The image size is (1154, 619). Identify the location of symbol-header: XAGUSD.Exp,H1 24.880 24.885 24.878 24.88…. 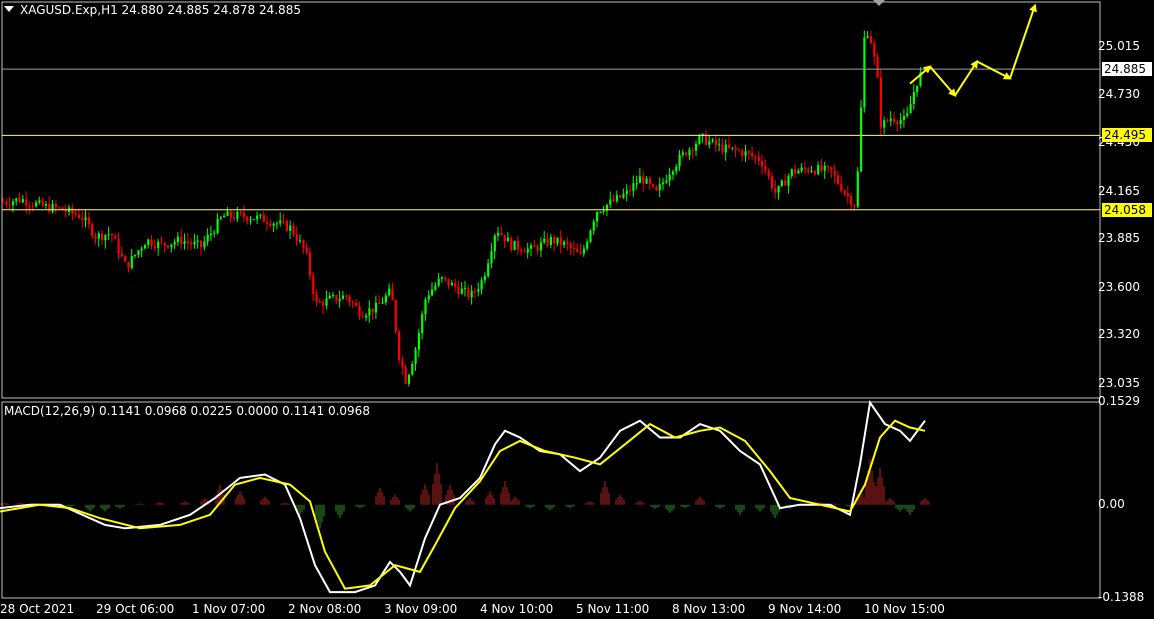
(152, 10).